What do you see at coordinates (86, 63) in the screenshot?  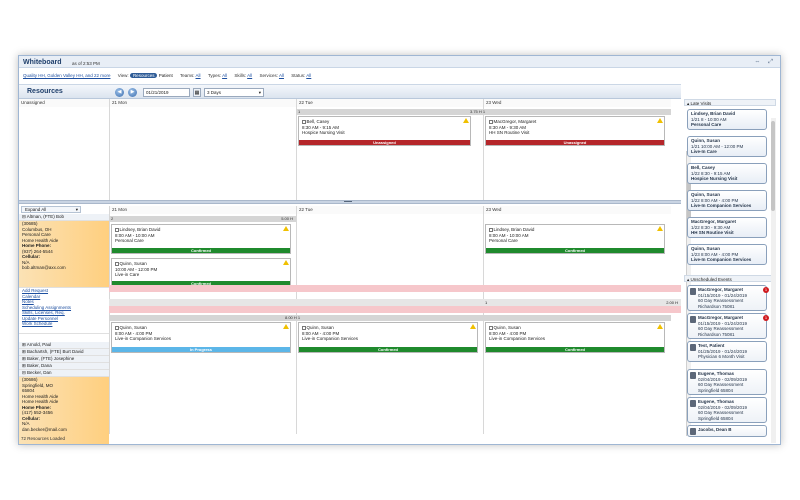 I see `as-of-time: as of 2:53 PM` at bounding box center [86, 63].